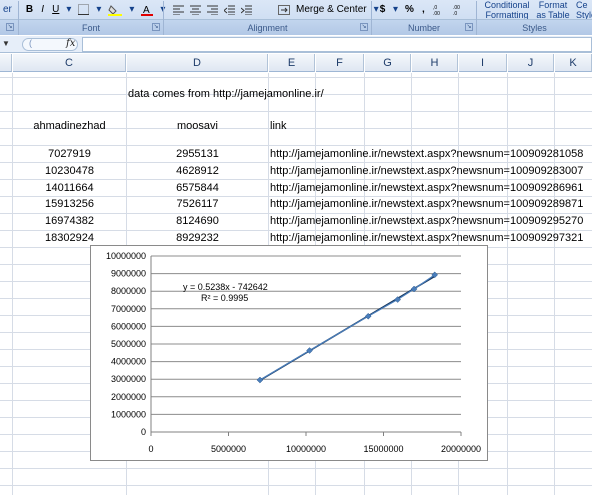 Image resolution: width=592 pixels, height=495 pixels. I want to click on cell-ahmadinezhad: 15913256, so click(69, 204).